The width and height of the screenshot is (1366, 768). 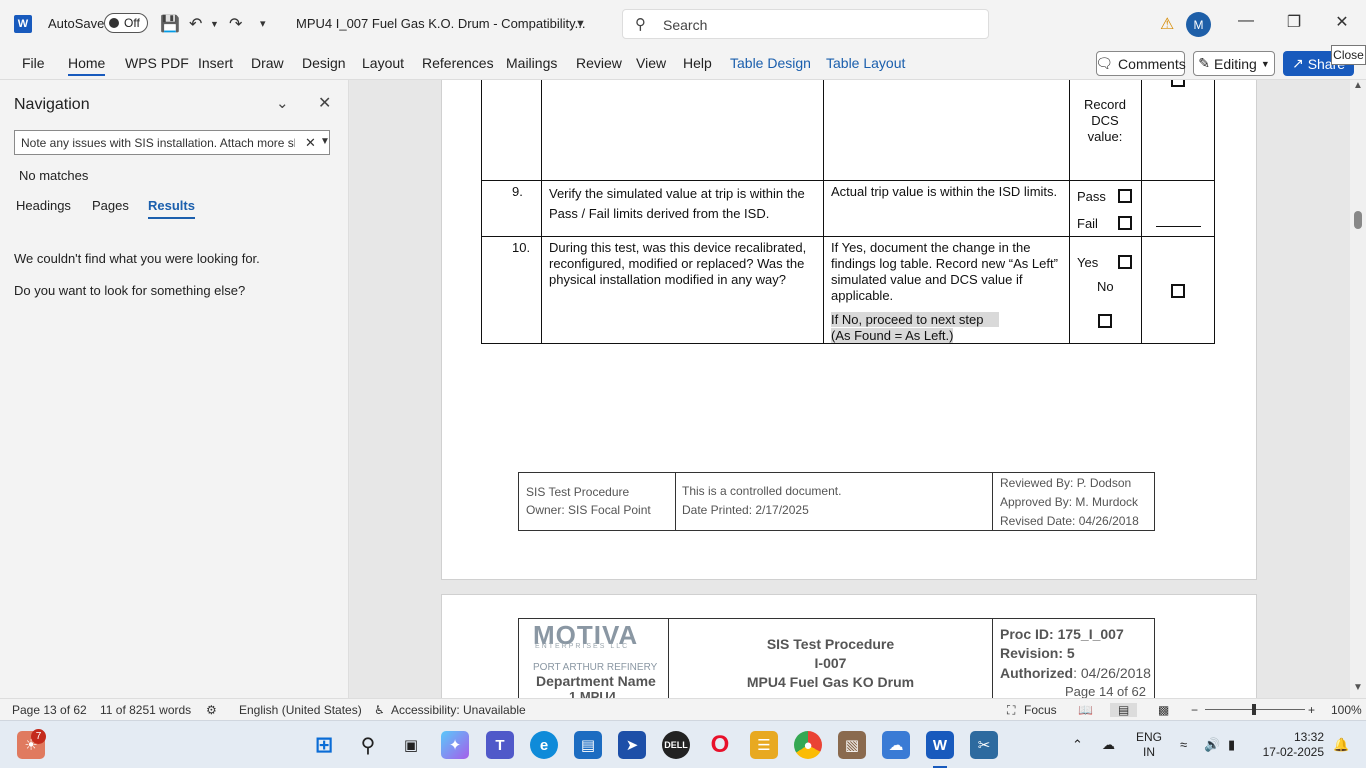 I want to click on zoom-slider-thumb, so click(x=1254, y=709).